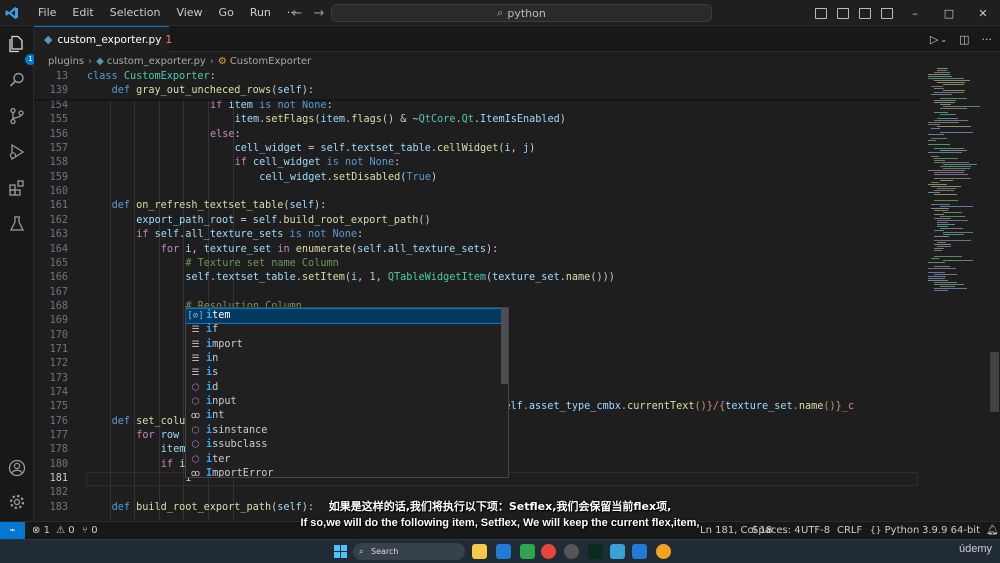  I want to click on suggestion-label: import, so click(224, 345).